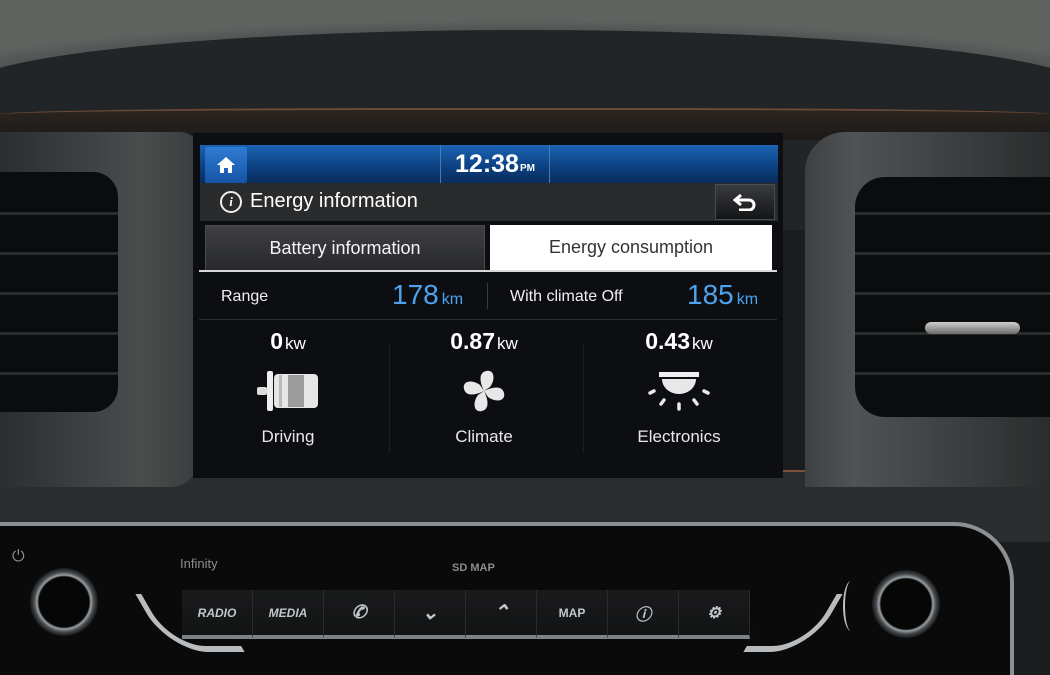 This screenshot has width=1050, height=675. Describe the element at coordinates (452, 299) in the screenshot. I see `range-unit: km` at that location.